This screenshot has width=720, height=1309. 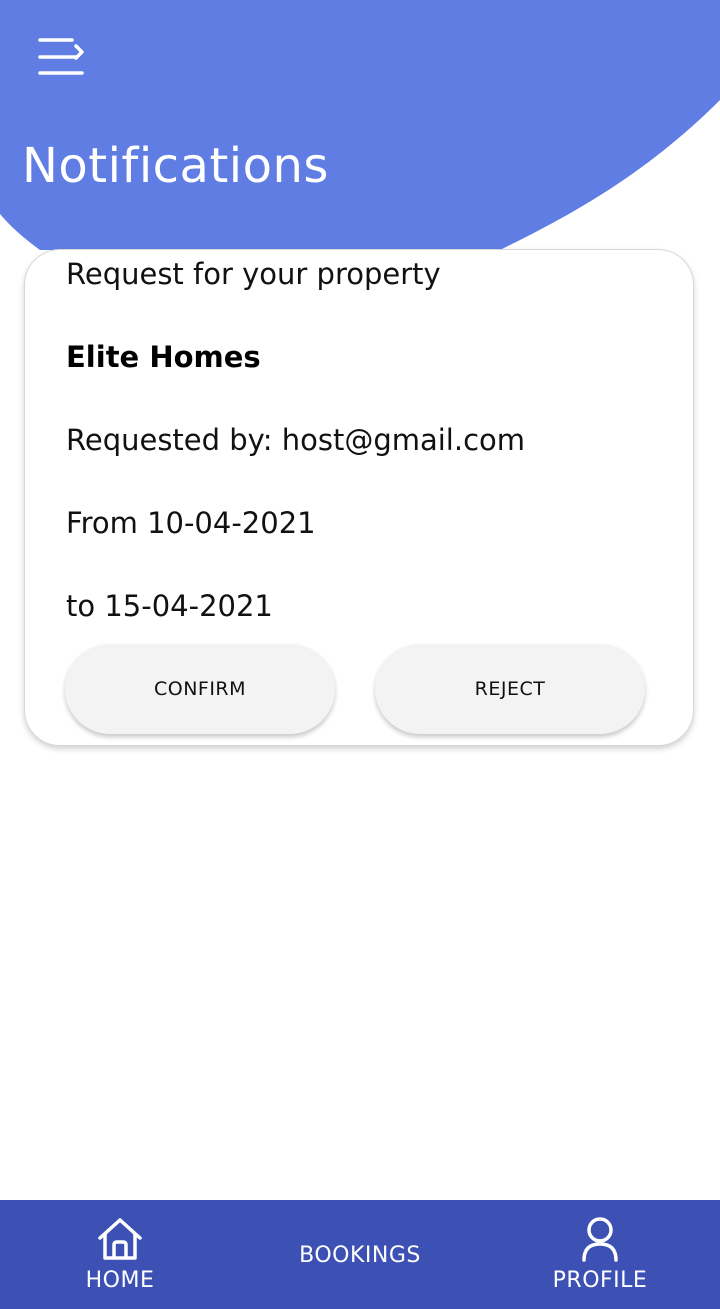 What do you see at coordinates (120, 1239) in the screenshot?
I see `home-icon` at bounding box center [120, 1239].